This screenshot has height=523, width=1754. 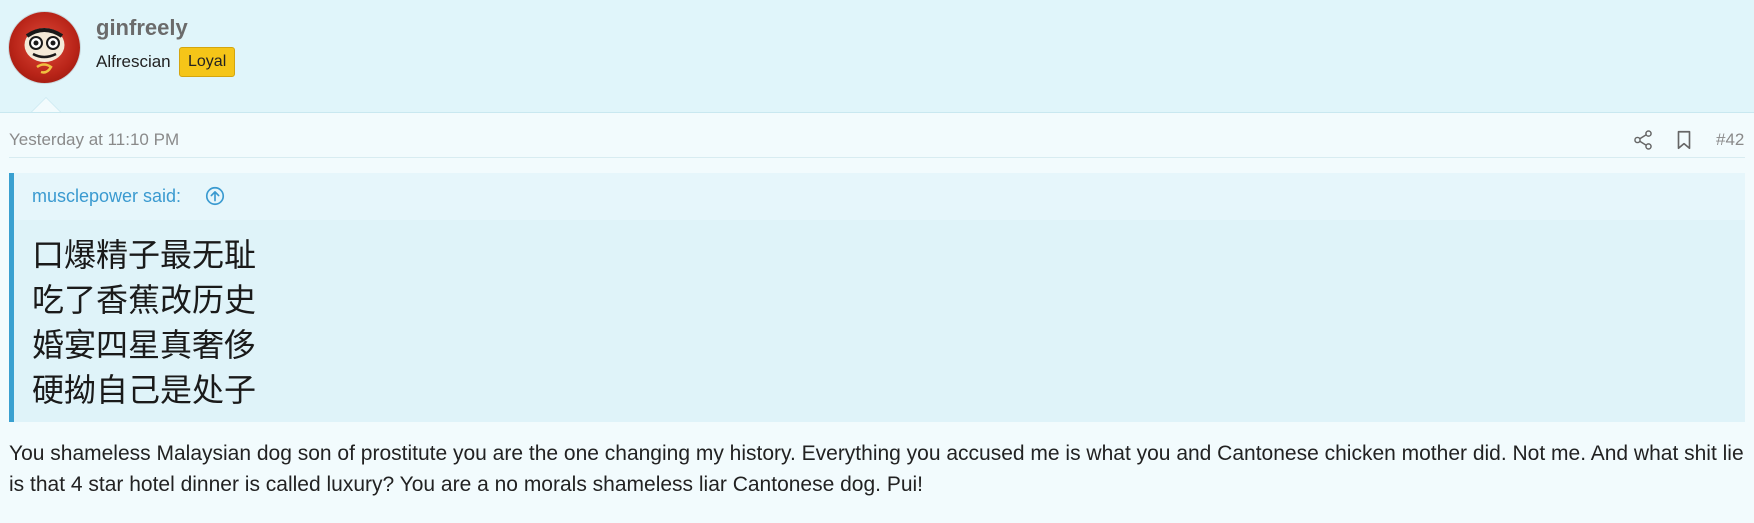 What do you see at coordinates (144, 345) in the screenshot?
I see `quote-line: 婚宴四星真奢侈` at bounding box center [144, 345].